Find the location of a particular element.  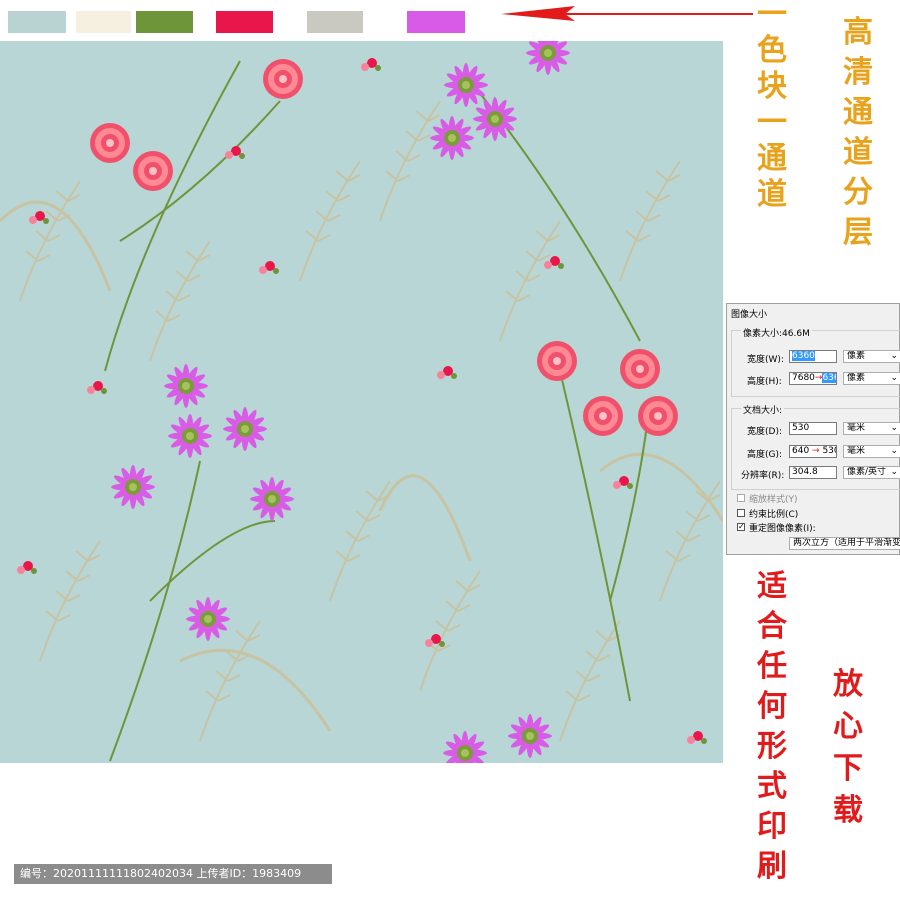

caption-char: 下 is located at coordinates (848, 768).